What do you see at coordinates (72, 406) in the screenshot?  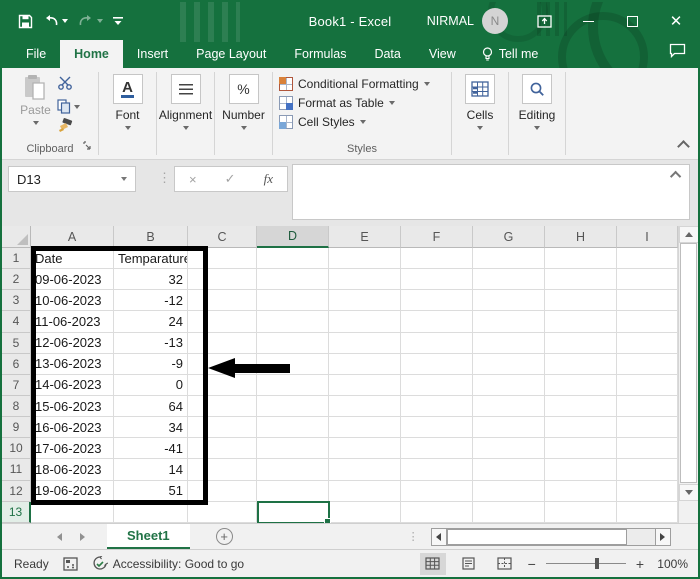 I see `cell-A8: 15-06-2023` at bounding box center [72, 406].